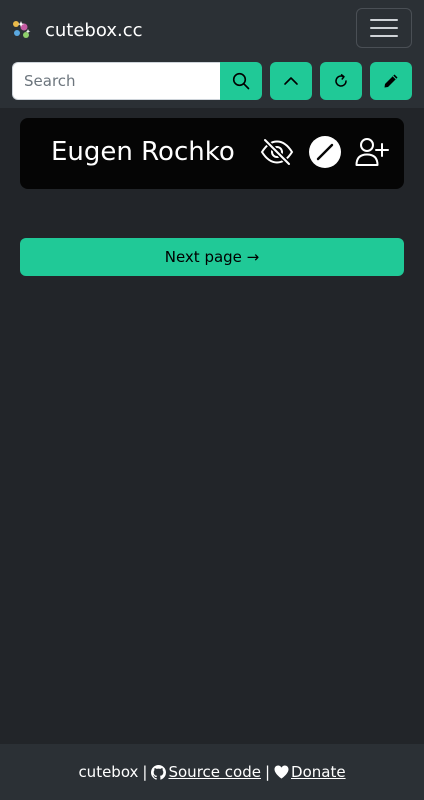 Image resolution: width=424 pixels, height=800 pixels. I want to click on profile-card: Eugen Rochko, so click(212, 153).